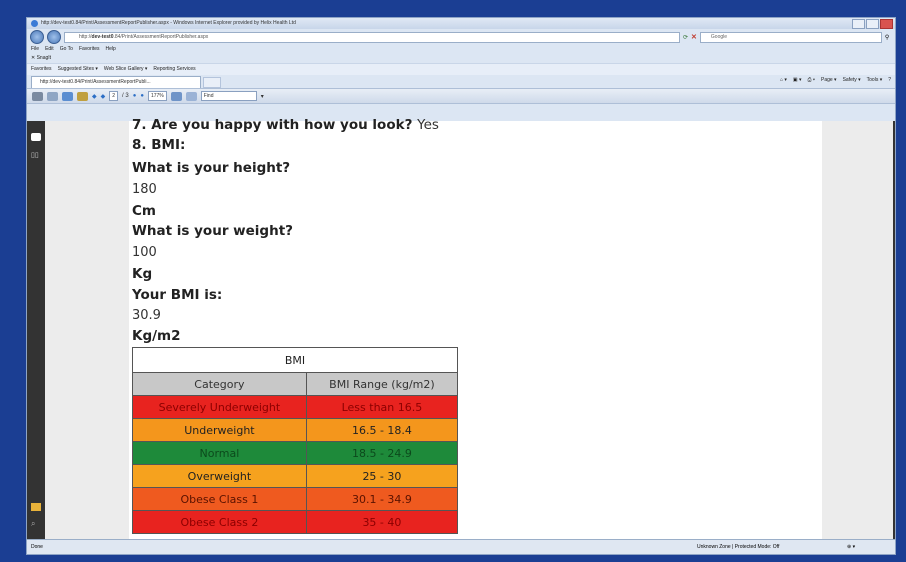  I want to click on suggested-sites: Suggested Sites ▾, so click(78, 69).